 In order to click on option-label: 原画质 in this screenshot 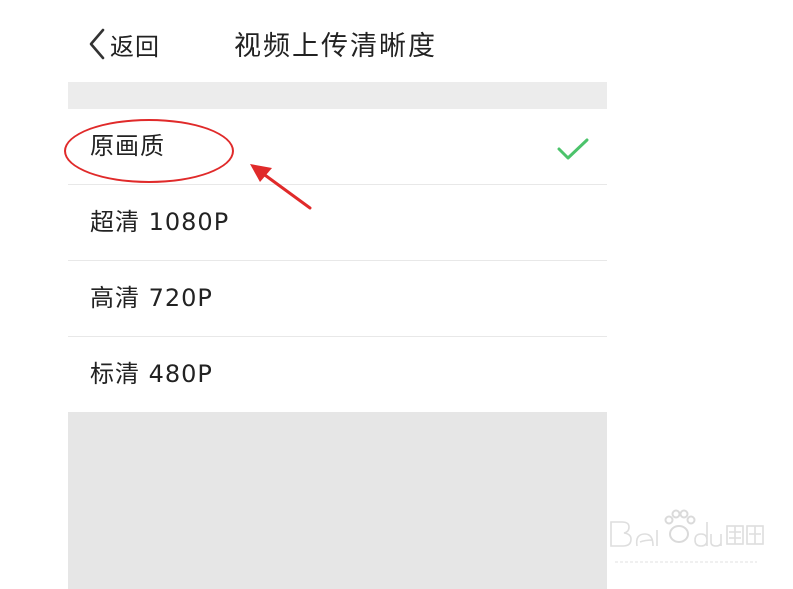, I will do `click(127, 146)`.